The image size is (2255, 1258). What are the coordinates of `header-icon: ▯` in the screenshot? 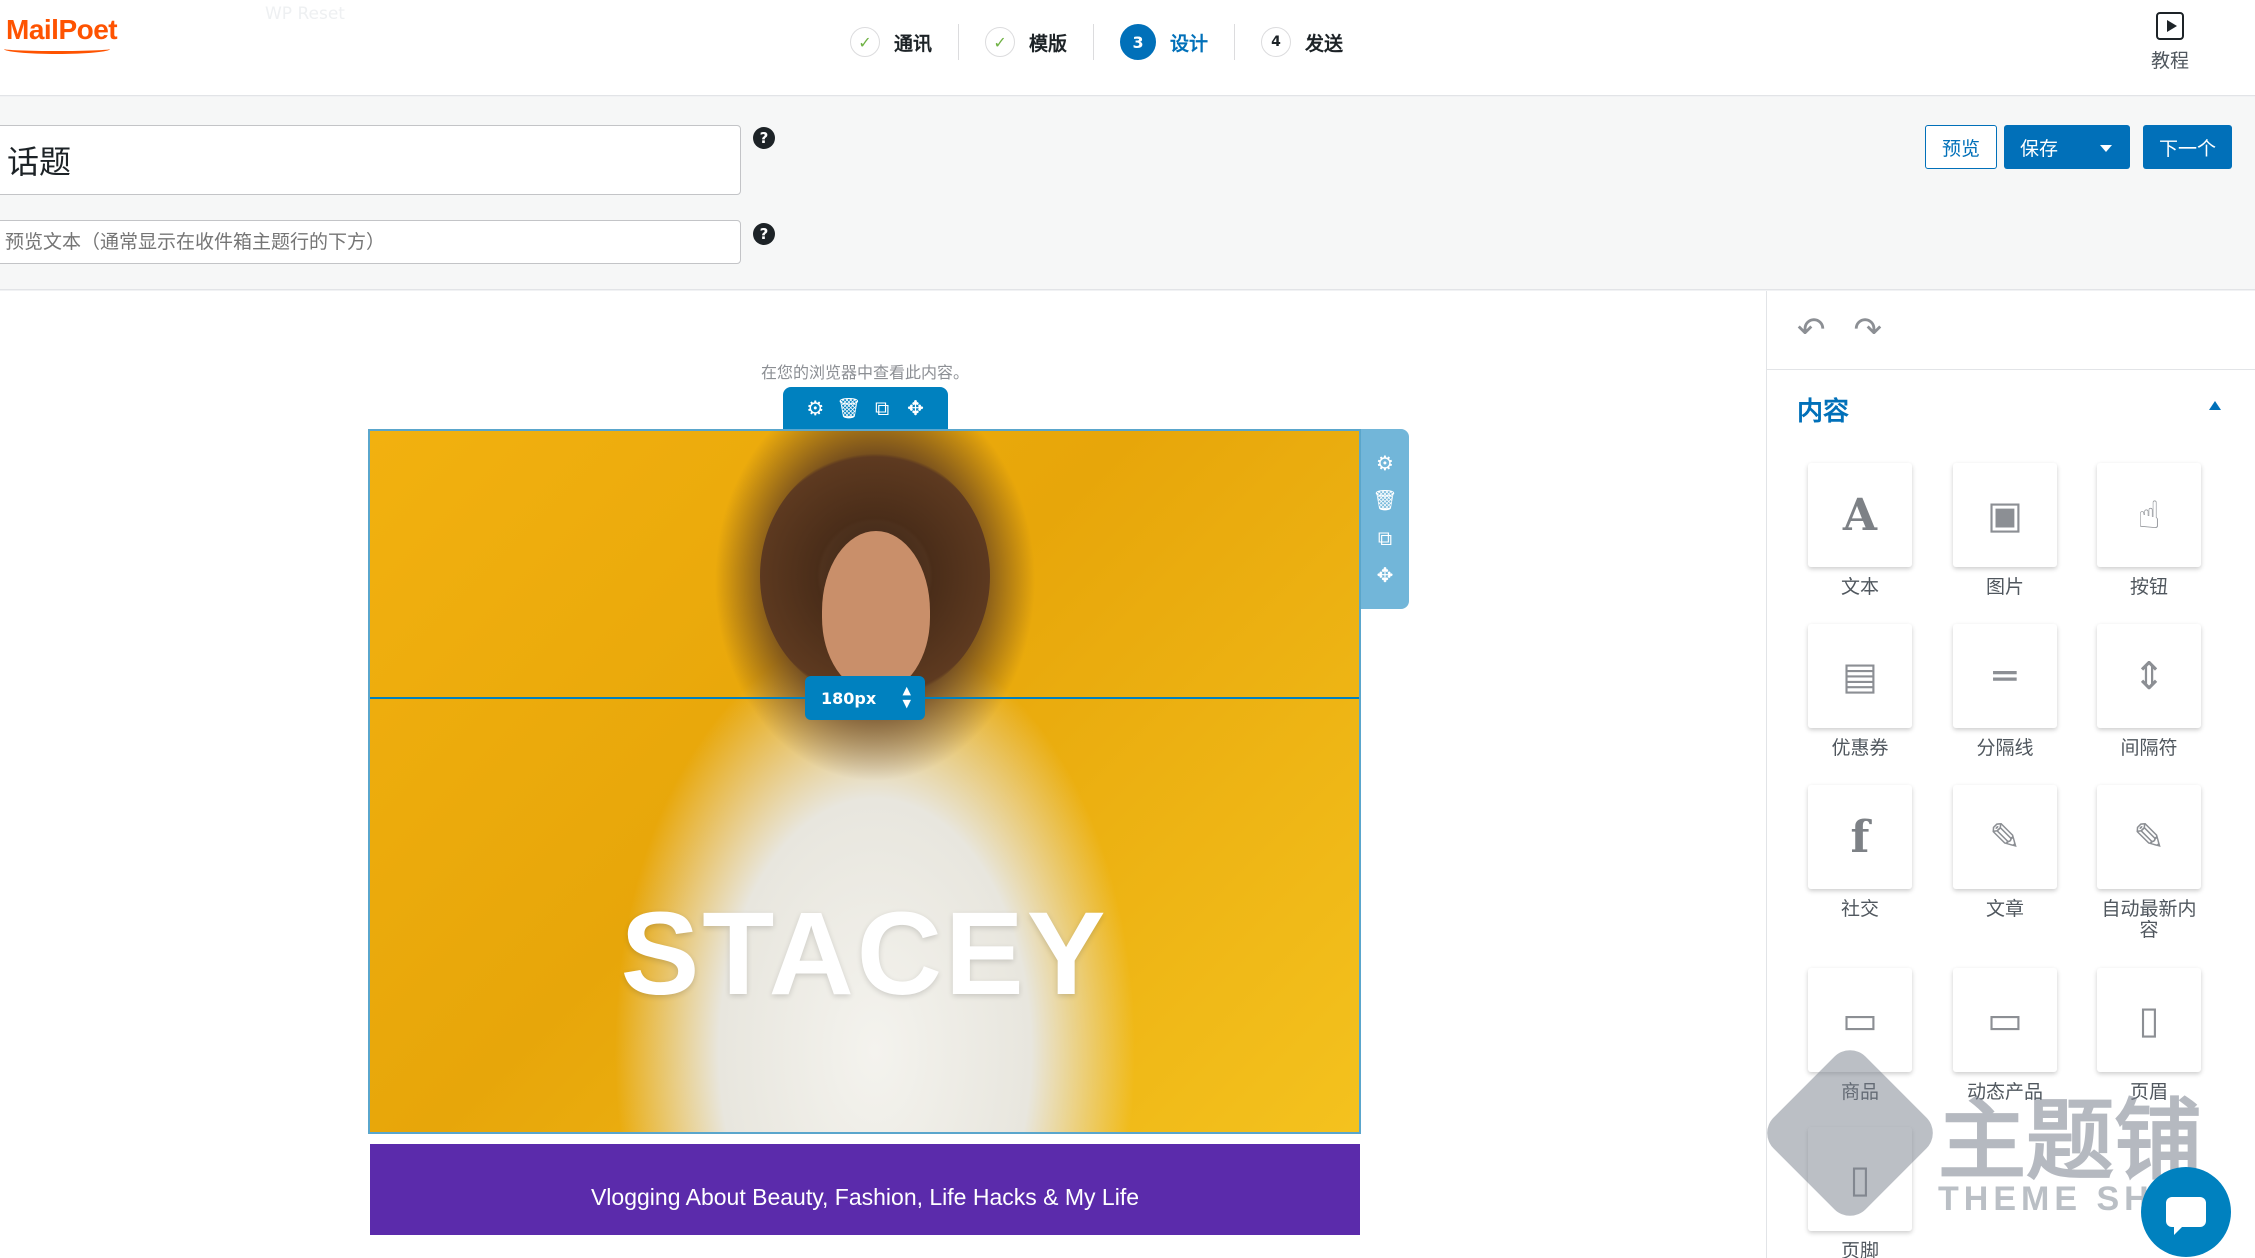 It's located at (2149, 1020).